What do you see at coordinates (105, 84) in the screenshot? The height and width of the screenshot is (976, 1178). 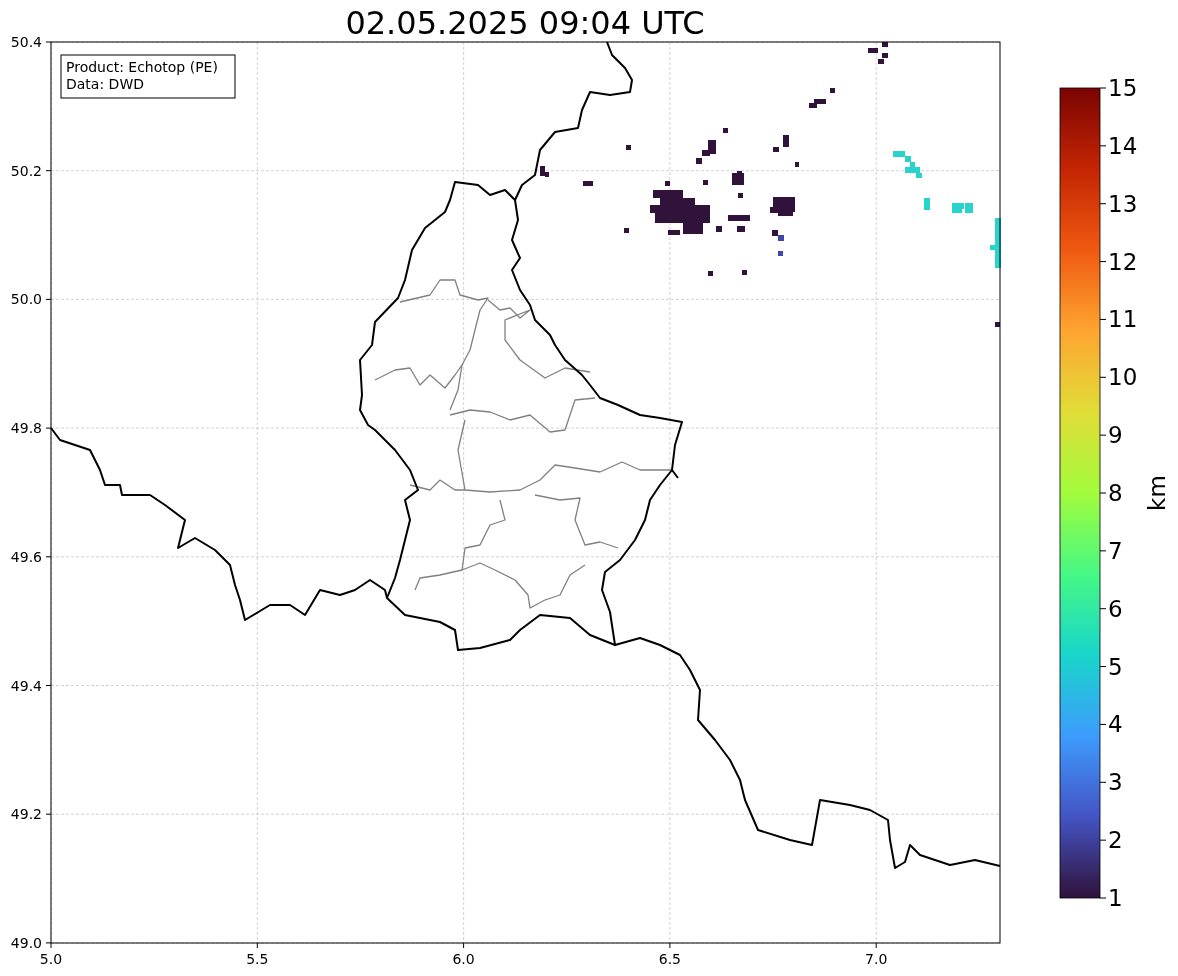 I see `legend-text: Data: DWD` at bounding box center [105, 84].